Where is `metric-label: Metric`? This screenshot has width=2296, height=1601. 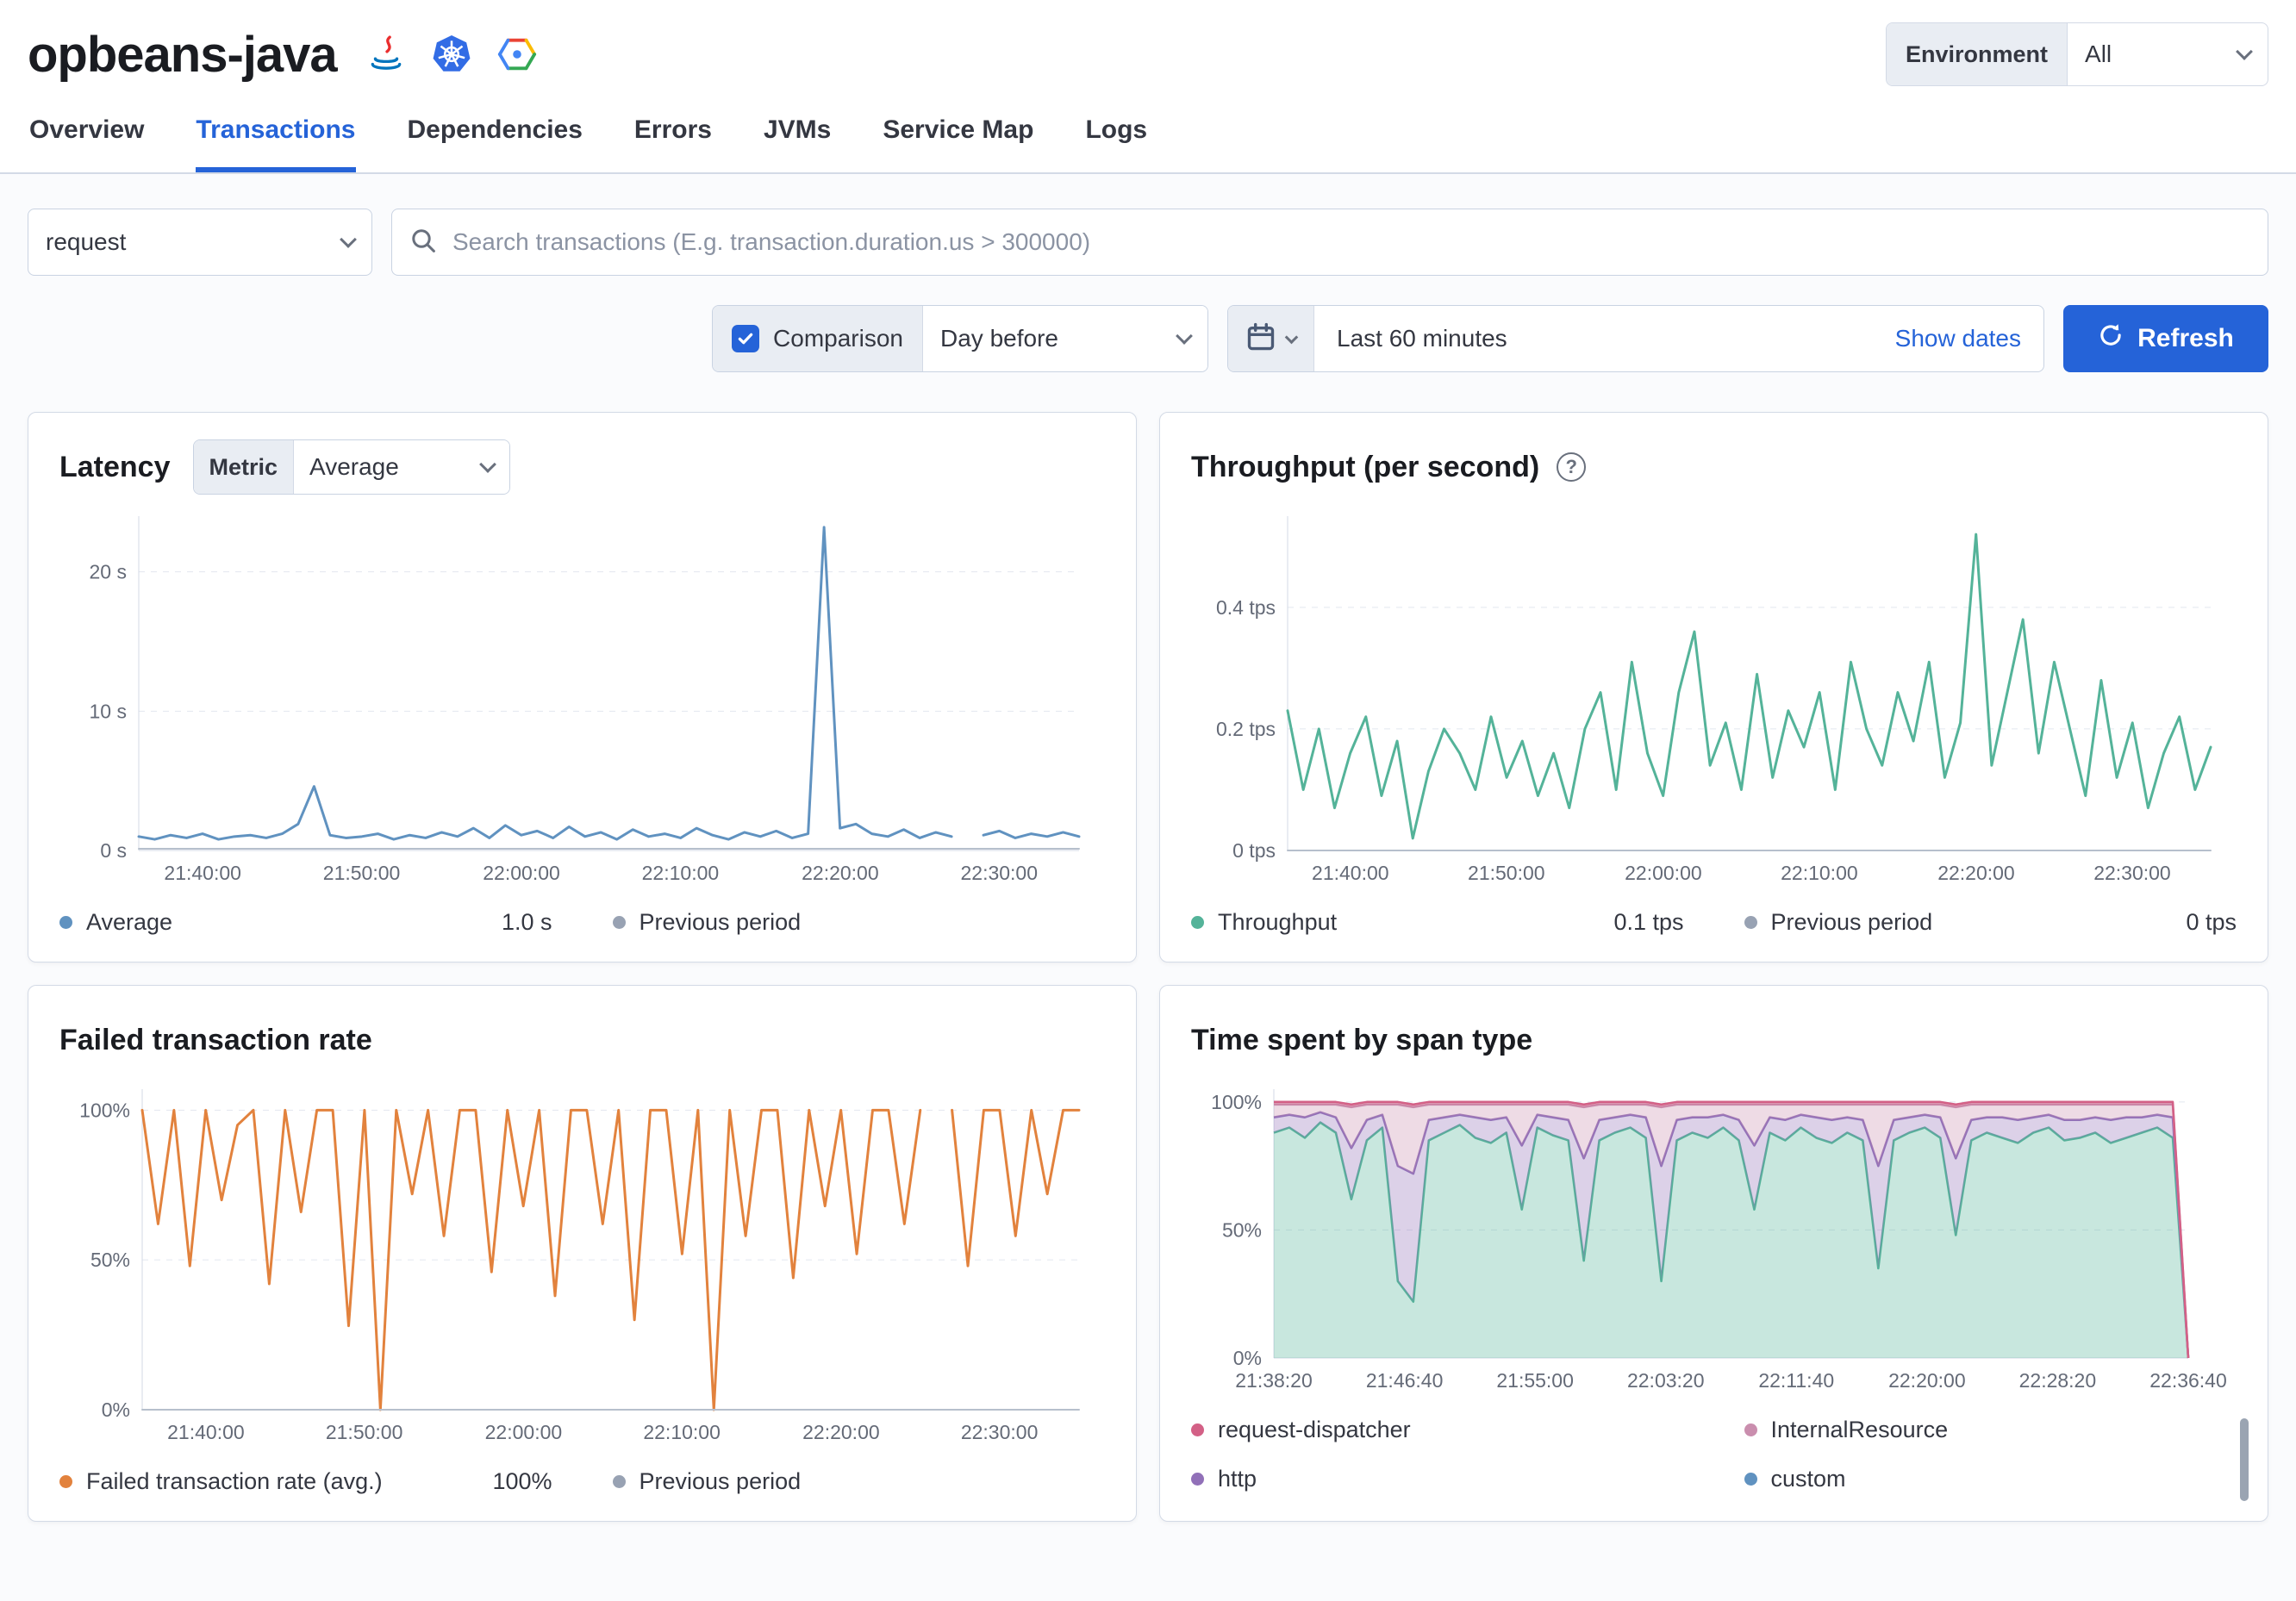 metric-label: Metric is located at coordinates (244, 467).